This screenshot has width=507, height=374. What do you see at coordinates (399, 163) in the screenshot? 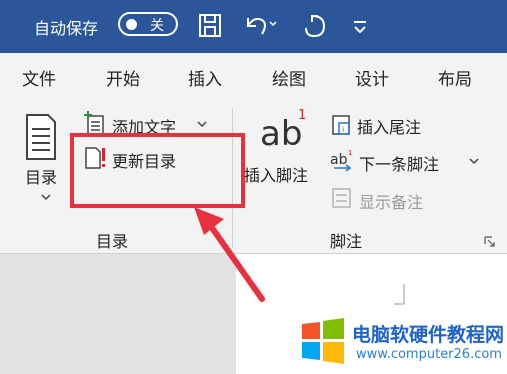
I see `next-footnote-button: 下一条脚注` at bounding box center [399, 163].